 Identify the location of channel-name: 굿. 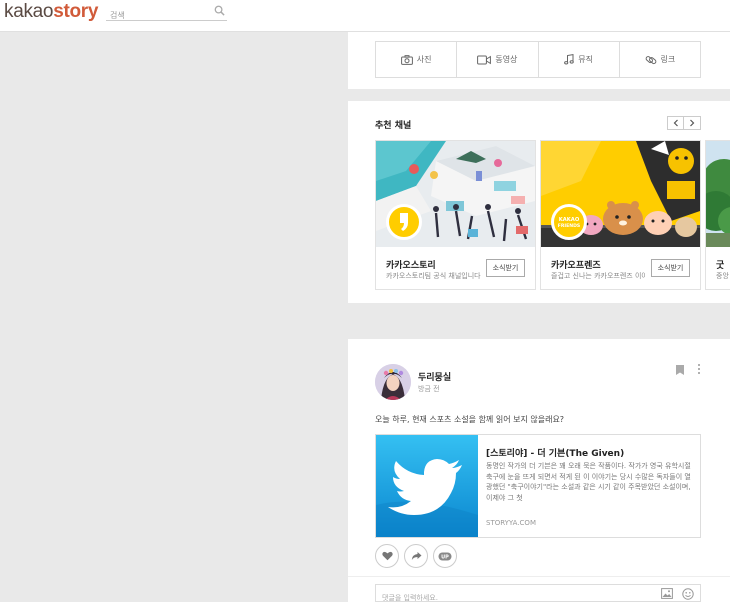
(720, 266).